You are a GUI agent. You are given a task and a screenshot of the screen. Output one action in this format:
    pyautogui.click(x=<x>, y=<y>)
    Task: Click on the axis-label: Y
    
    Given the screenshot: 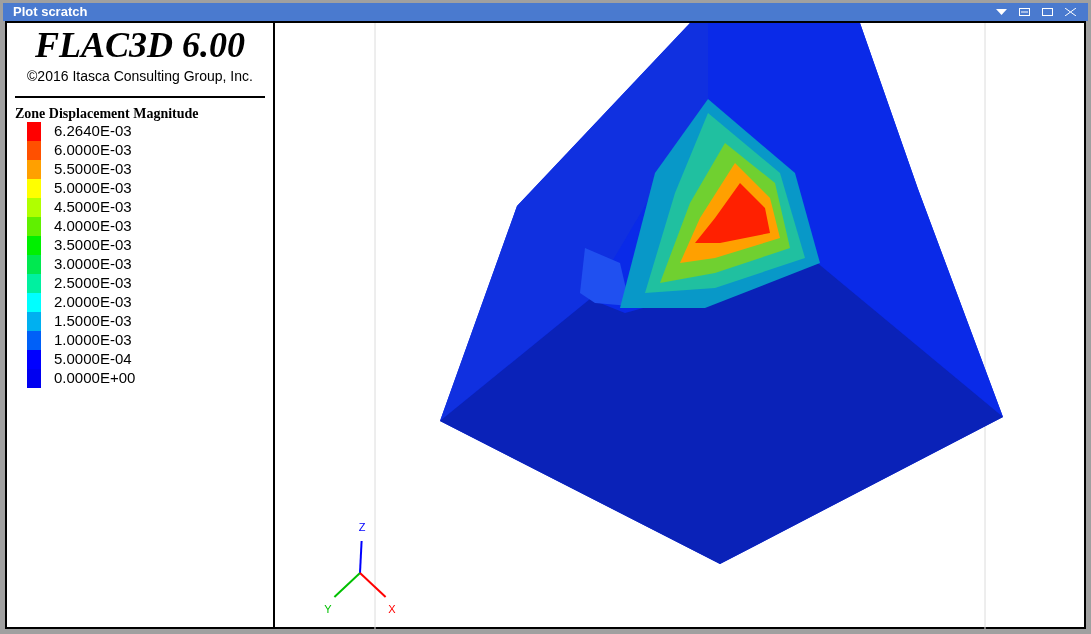 What is the action you would take?
    pyautogui.click(x=328, y=609)
    